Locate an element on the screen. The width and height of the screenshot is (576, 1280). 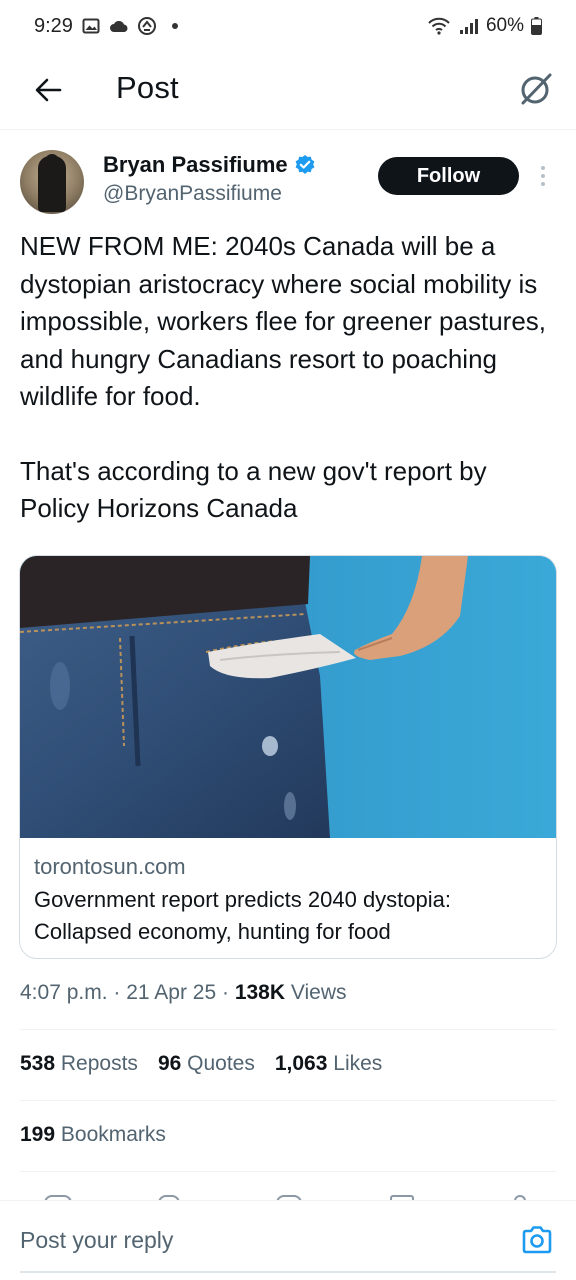
author-name-row: Bryan Passifiume is located at coordinates (209, 165).